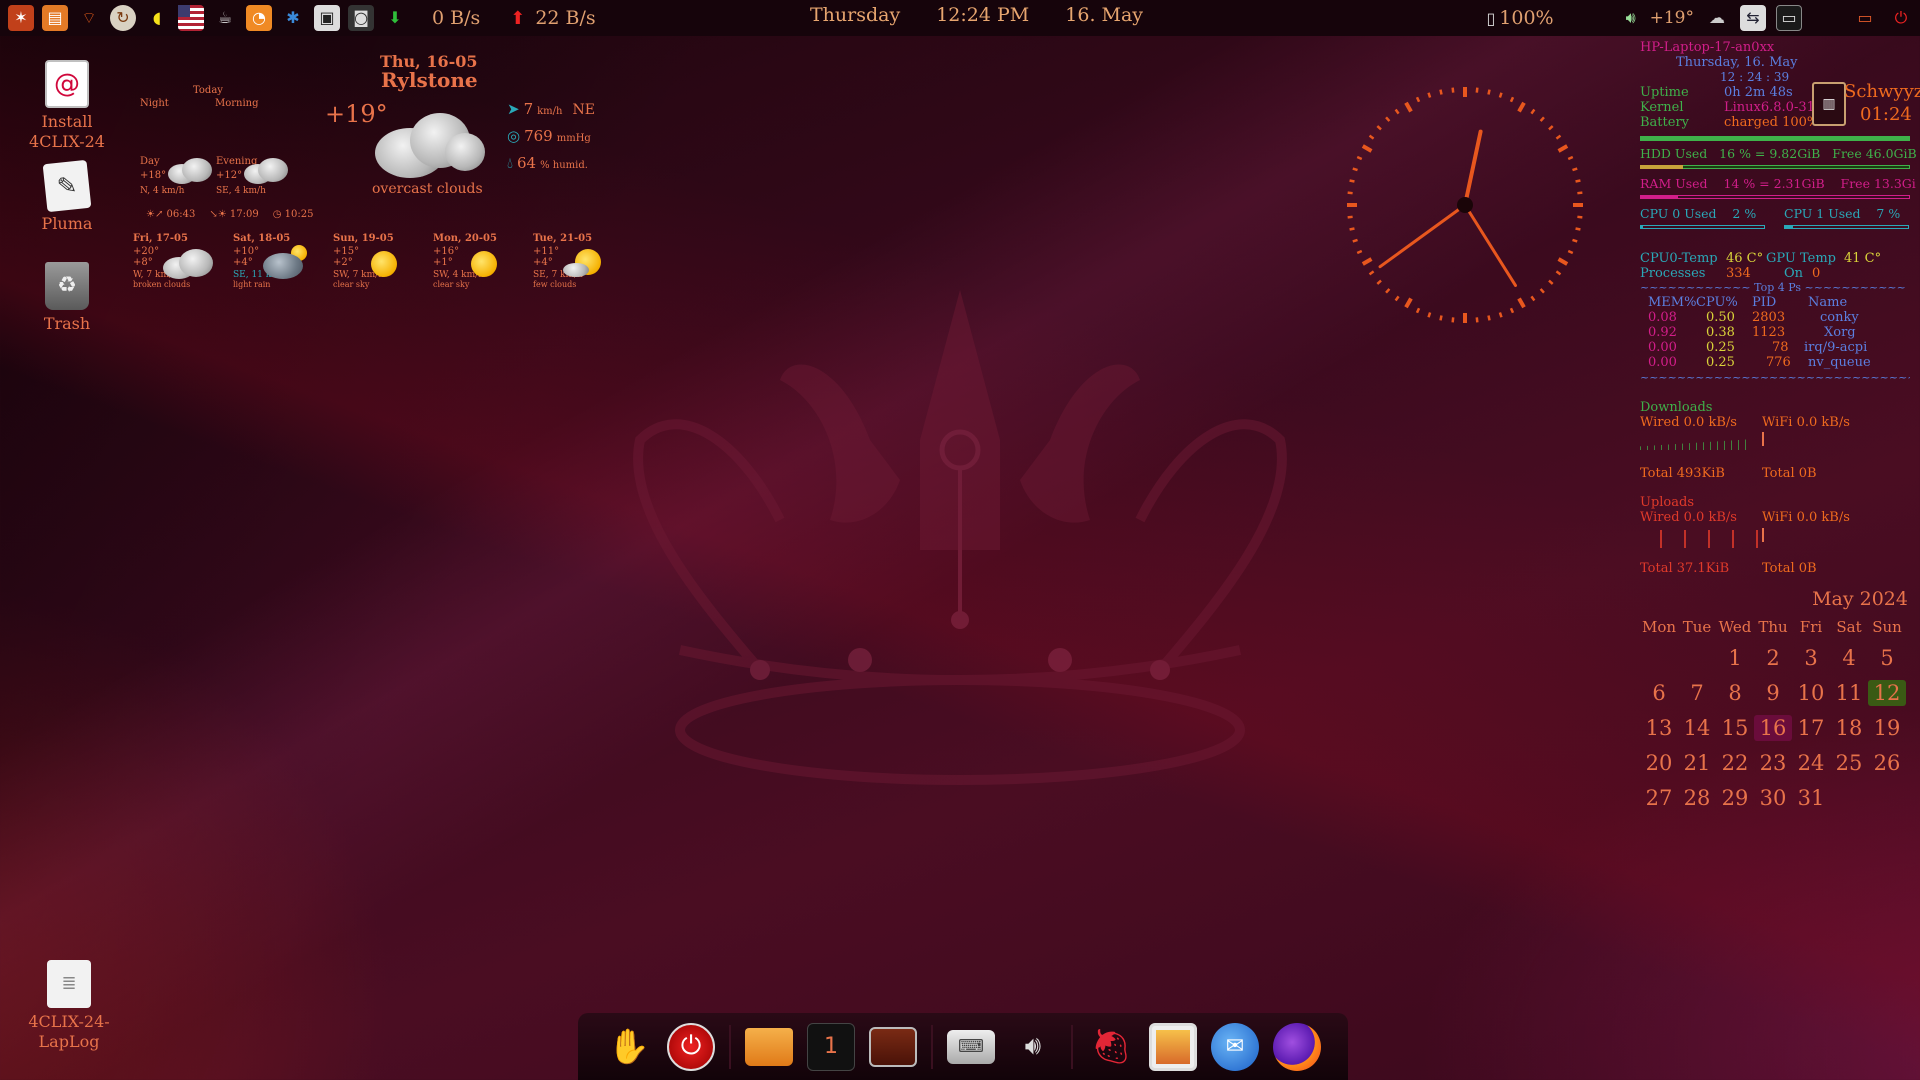 Image resolution: width=1920 pixels, height=1080 pixels. I want to click on uptime-value: 0h 2m 48s, so click(1758, 92).